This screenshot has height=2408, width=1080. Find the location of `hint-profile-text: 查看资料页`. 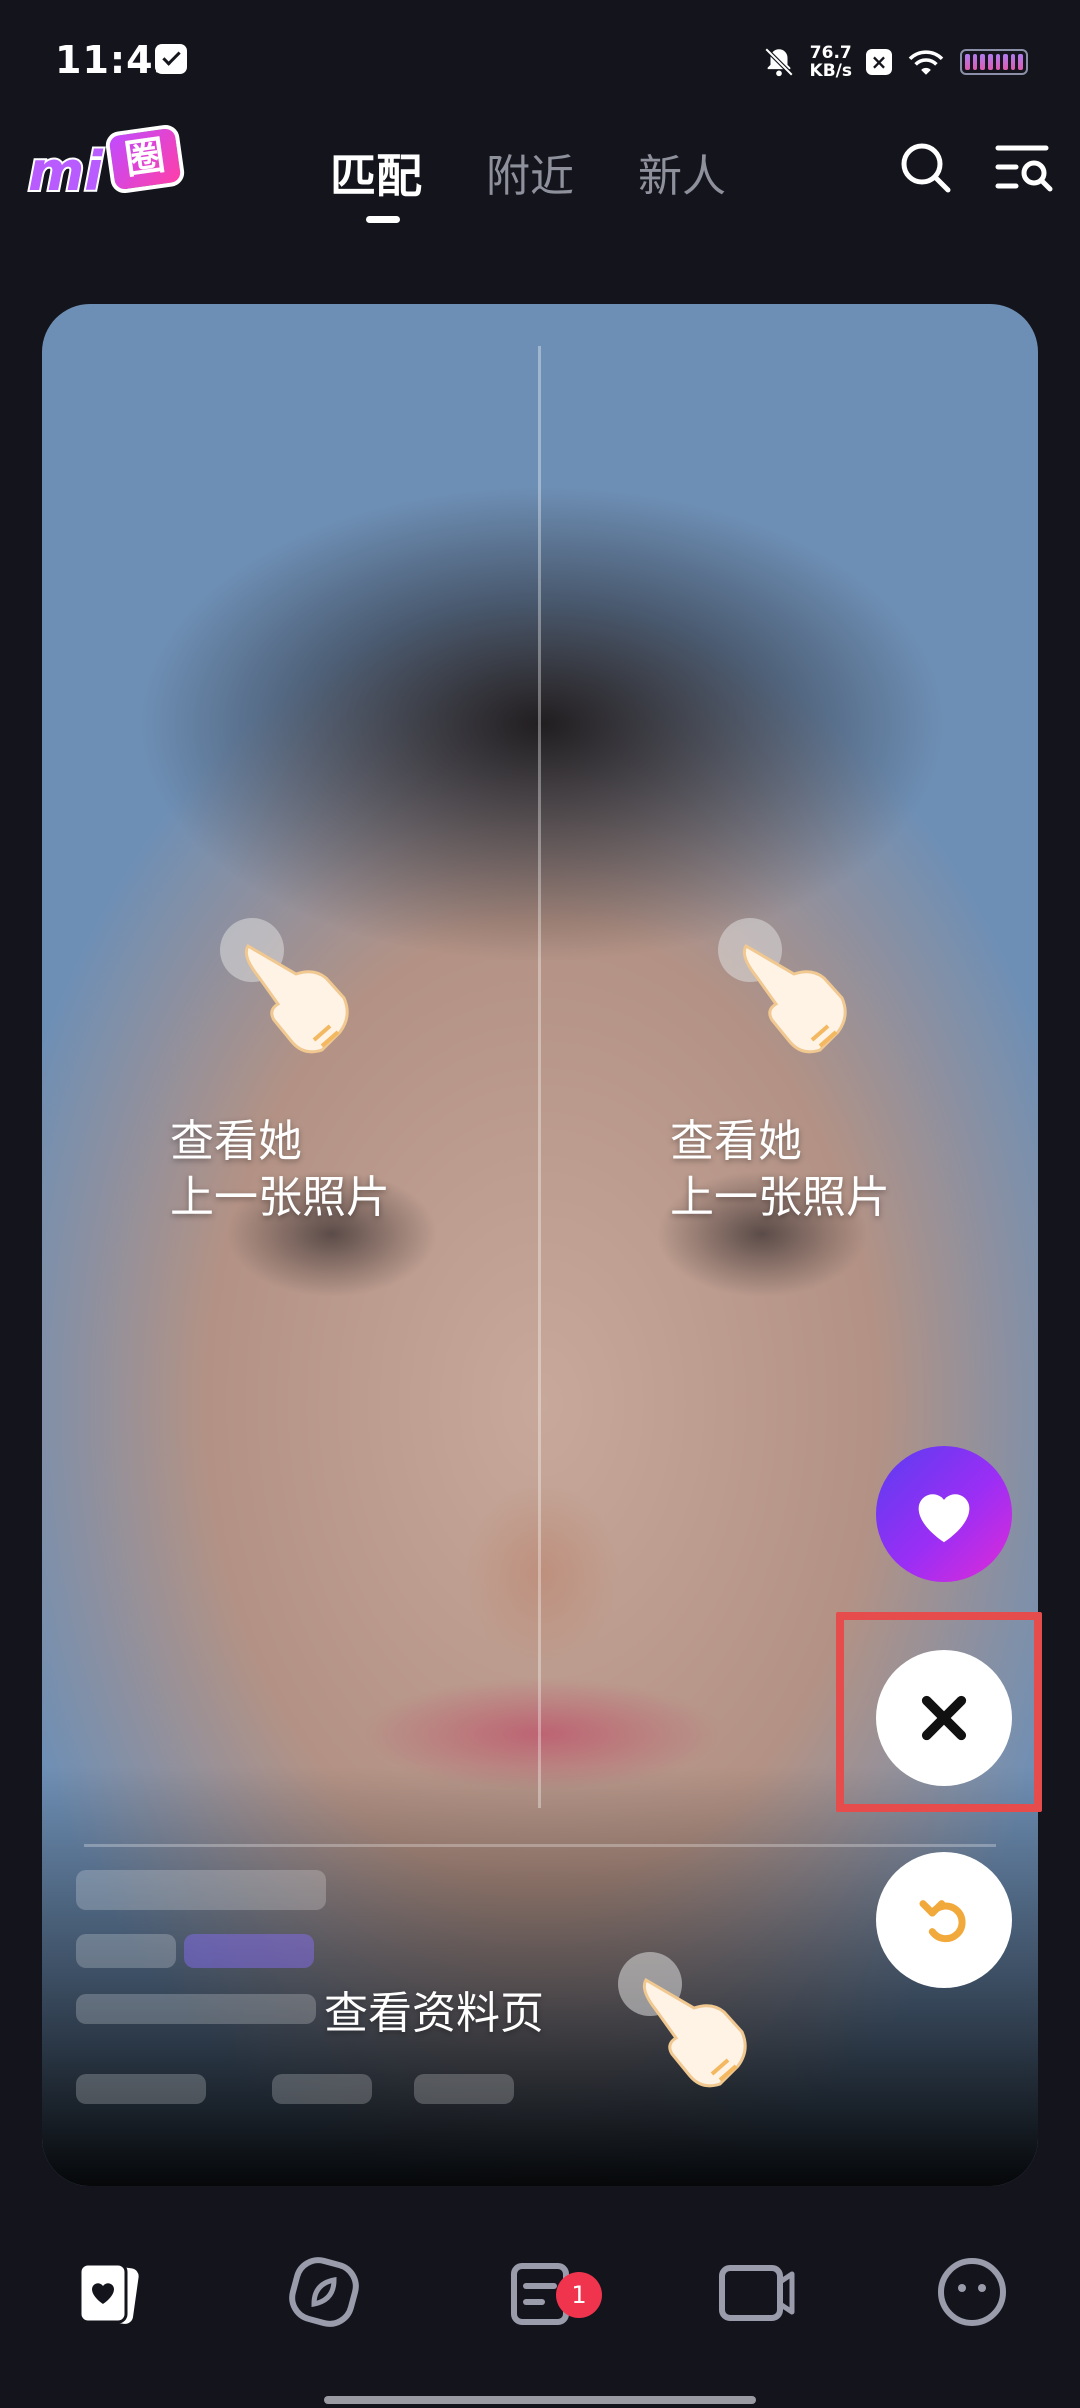

hint-profile-text: 查看资料页 is located at coordinates (434, 2013).